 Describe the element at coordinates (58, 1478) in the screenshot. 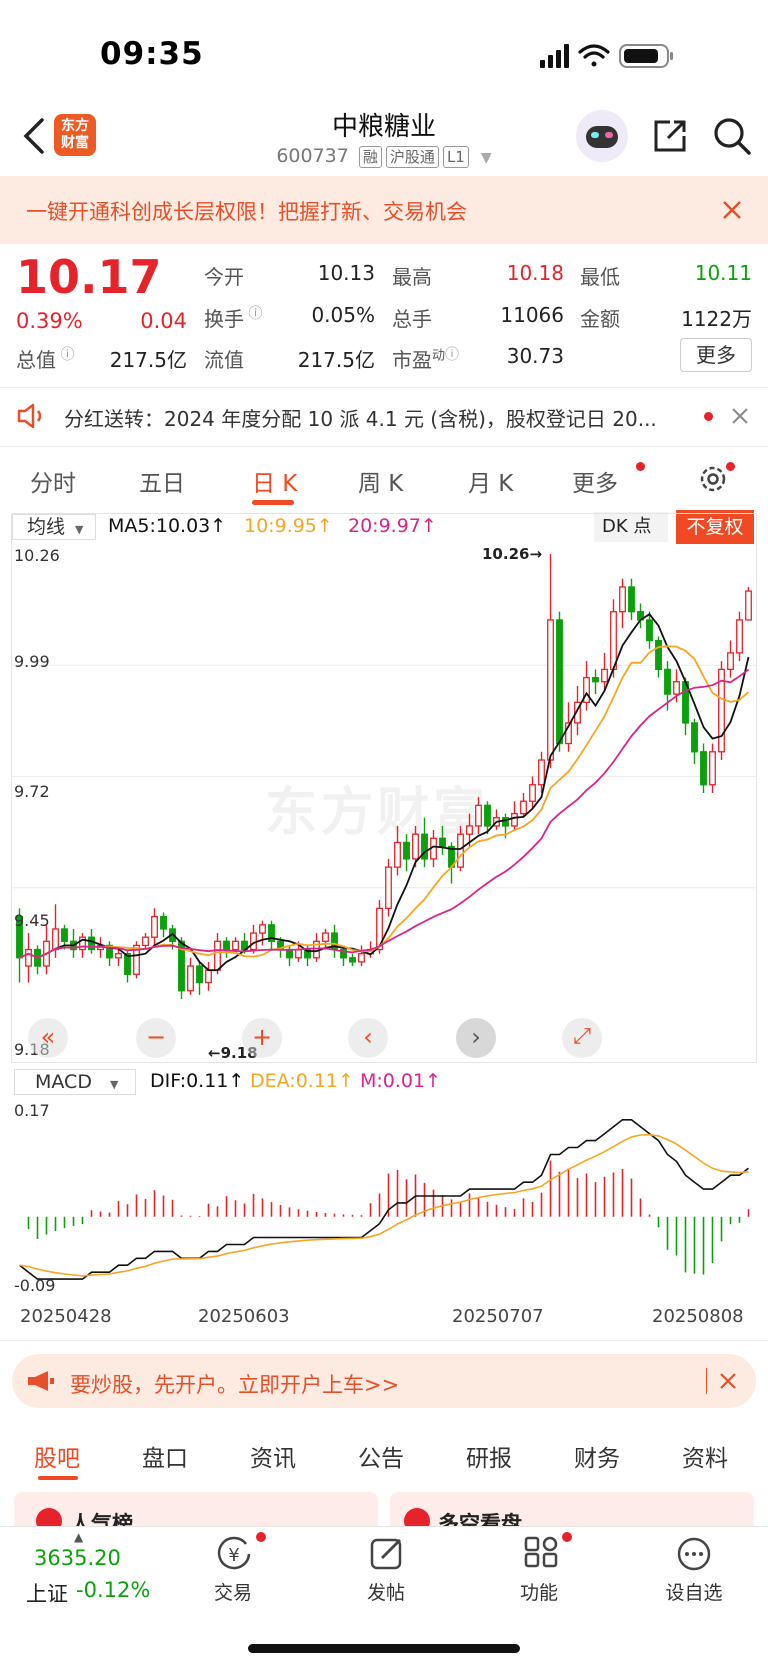

I see `active-bottom-tab-indicator` at that location.